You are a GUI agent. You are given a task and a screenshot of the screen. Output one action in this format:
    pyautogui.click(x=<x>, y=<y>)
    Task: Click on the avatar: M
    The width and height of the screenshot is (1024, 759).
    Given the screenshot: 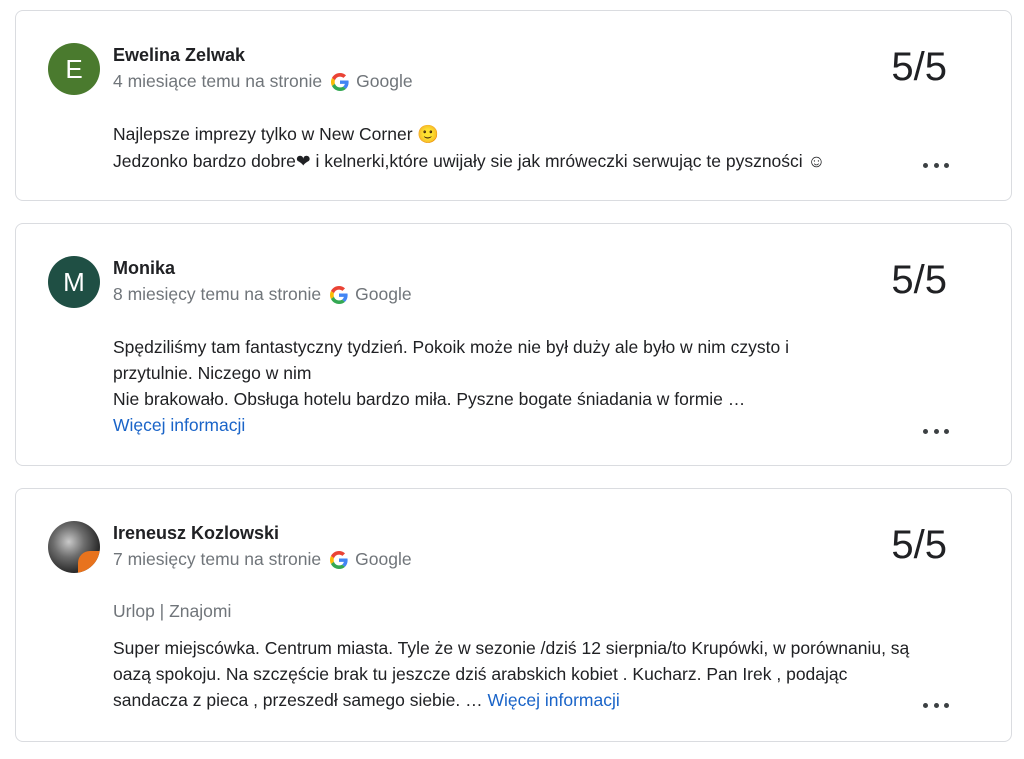 What is the action you would take?
    pyautogui.click(x=74, y=282)
    